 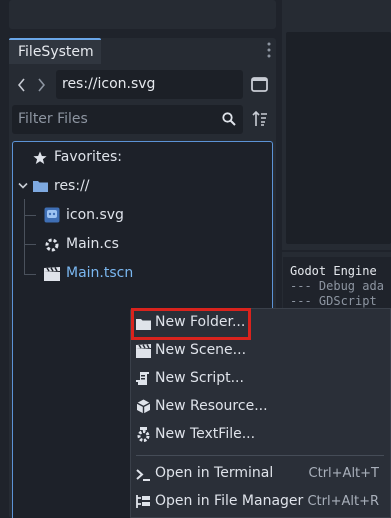 I want to click on forward-icon, so click(x=41, y=85).